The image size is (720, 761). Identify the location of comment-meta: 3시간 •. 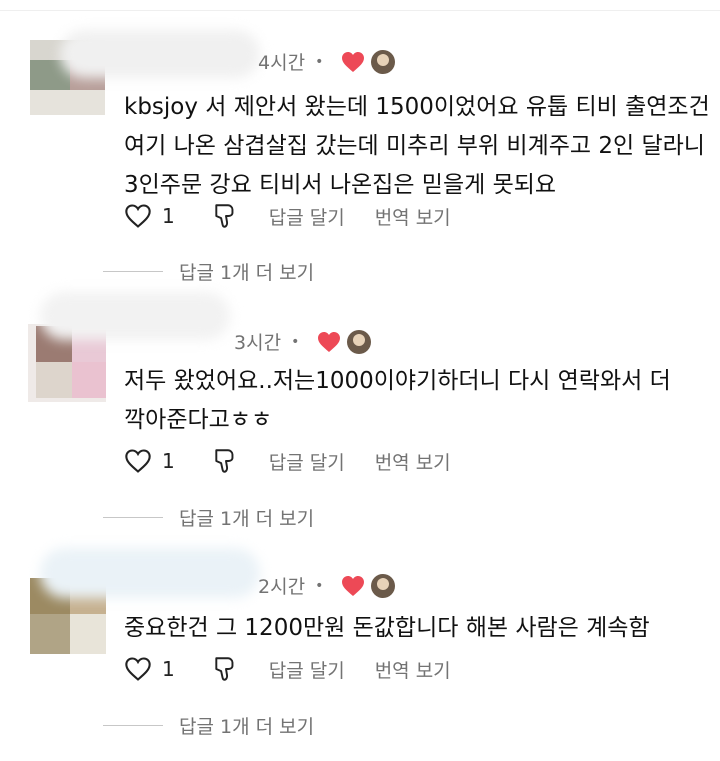
(303, 341).